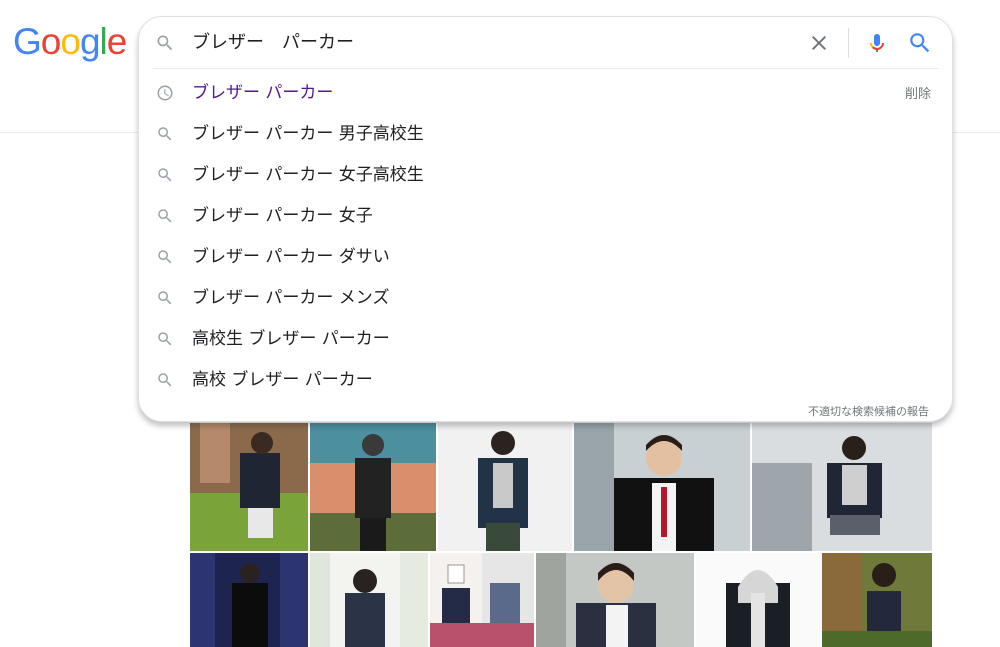 This screenshot has width=1000, height=647. What do you see at coordinates (117, 41) in the screenshot?
I see `logo-letter-e: e` at bounding box center [117, 41].